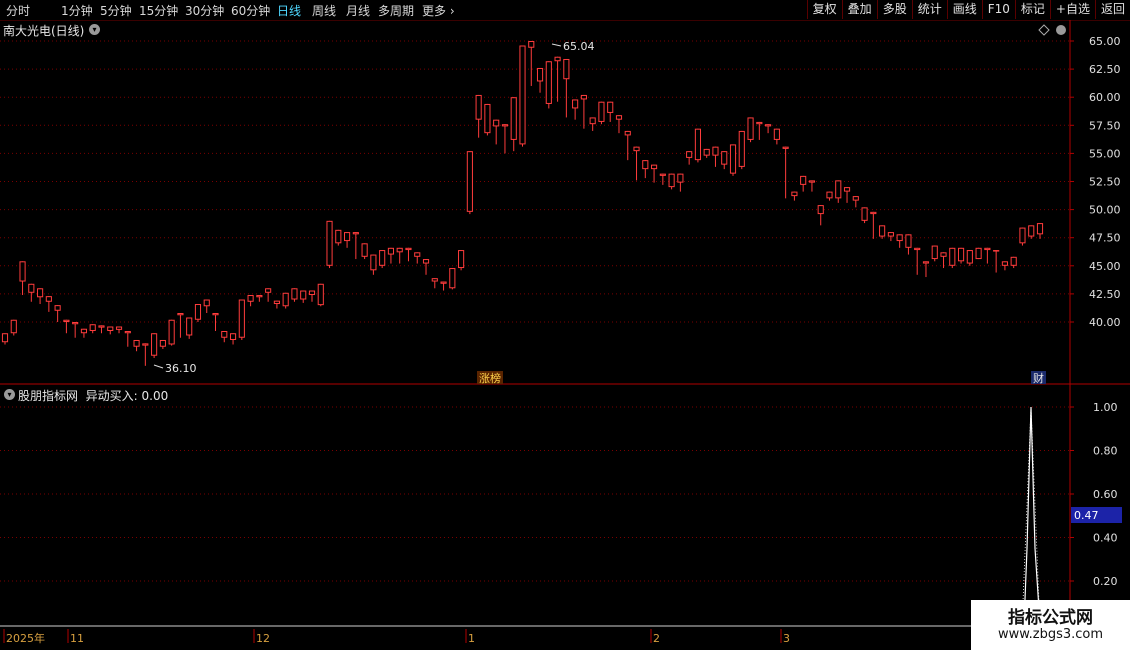 The height and width of the screenshot is (650, 1130). I want to click on price-tick-label: 40.00, so click(1105, 322).